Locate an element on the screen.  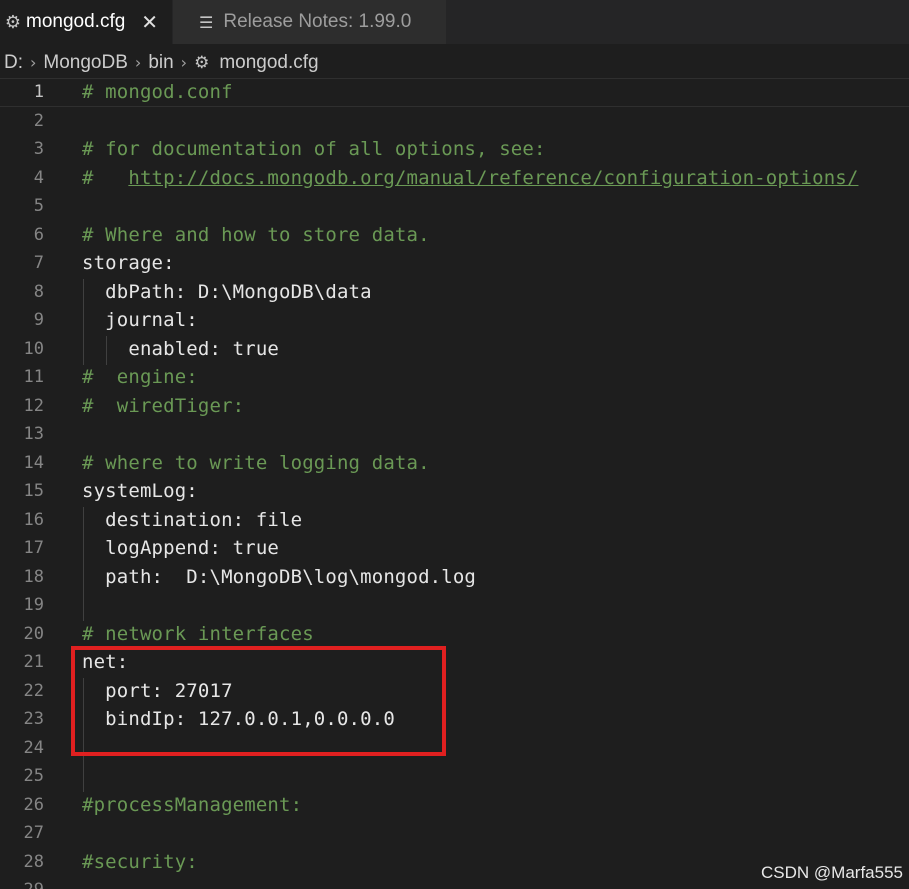
line-number: 16 is located at coordinates (33, 519).